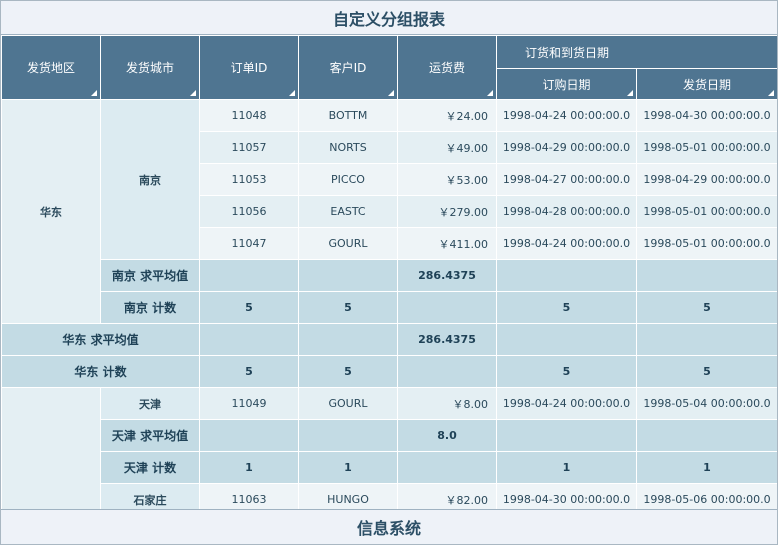 The width and height of the screenshot is (778, 545). What do you see at coordinates (150, 67) in the screenshot?
I see `header-city: 发货城市` at bounding box center [150, 67].